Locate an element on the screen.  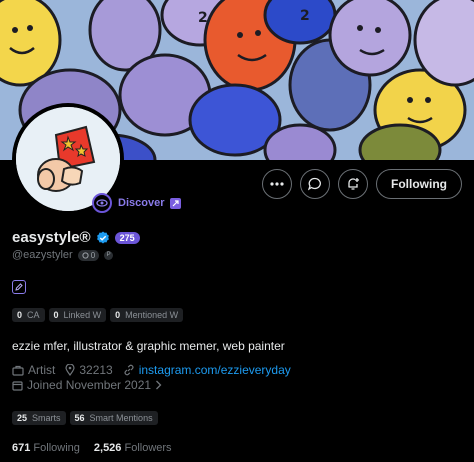
calendar-icon is located at coordinates (17, 385).